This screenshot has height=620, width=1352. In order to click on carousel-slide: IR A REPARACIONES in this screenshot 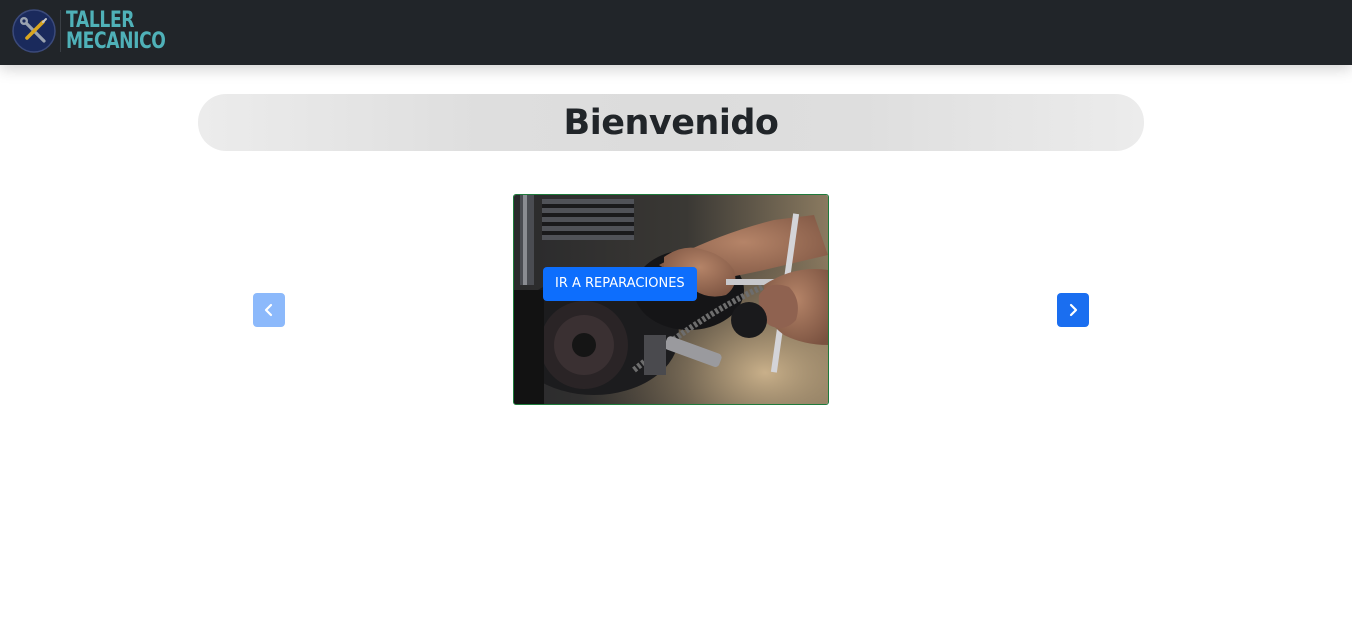, I will do `click(671, 299)`.